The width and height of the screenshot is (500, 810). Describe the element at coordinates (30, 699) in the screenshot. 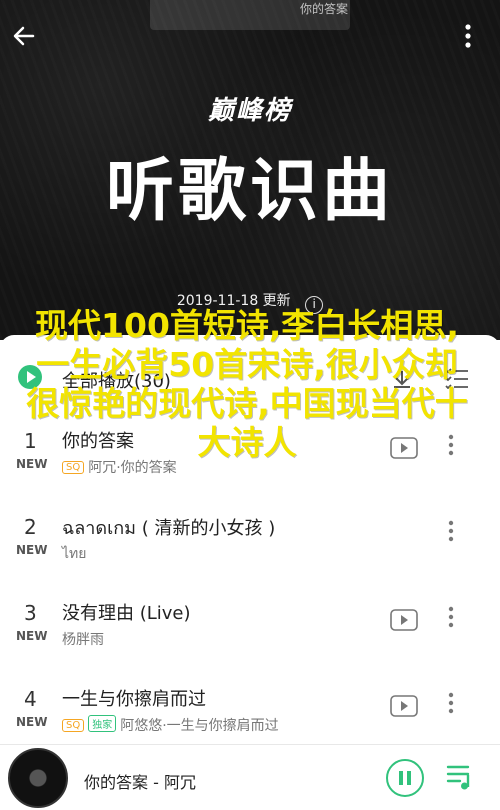

I see `song-rank: 4` at that location.